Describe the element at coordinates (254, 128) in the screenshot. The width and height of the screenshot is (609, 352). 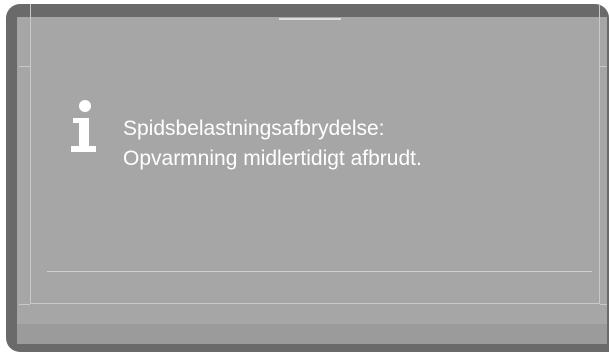
I see `message-line-1: Spidsbelastningsafbrydelse:` at that location.